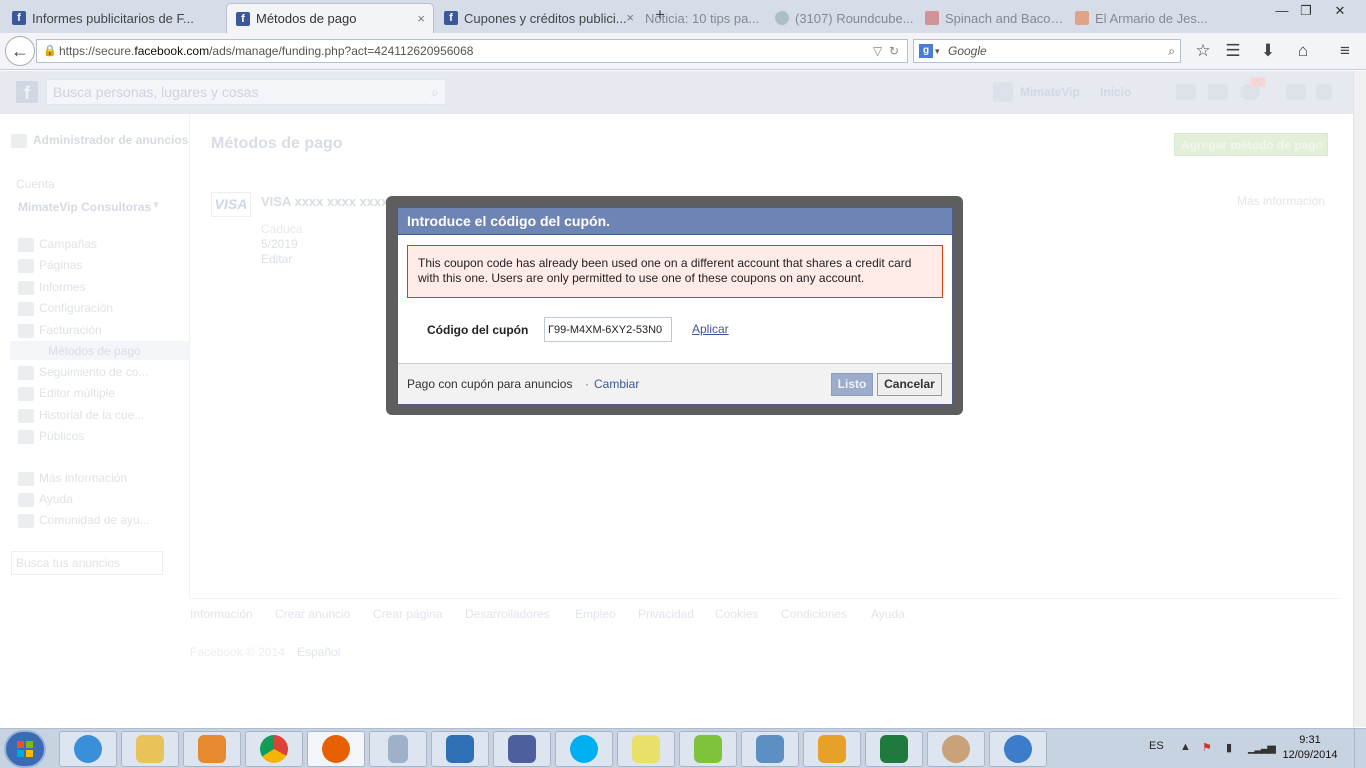  I want to click on sidebar-item-campaigns: Campañas, so click(68, 244).